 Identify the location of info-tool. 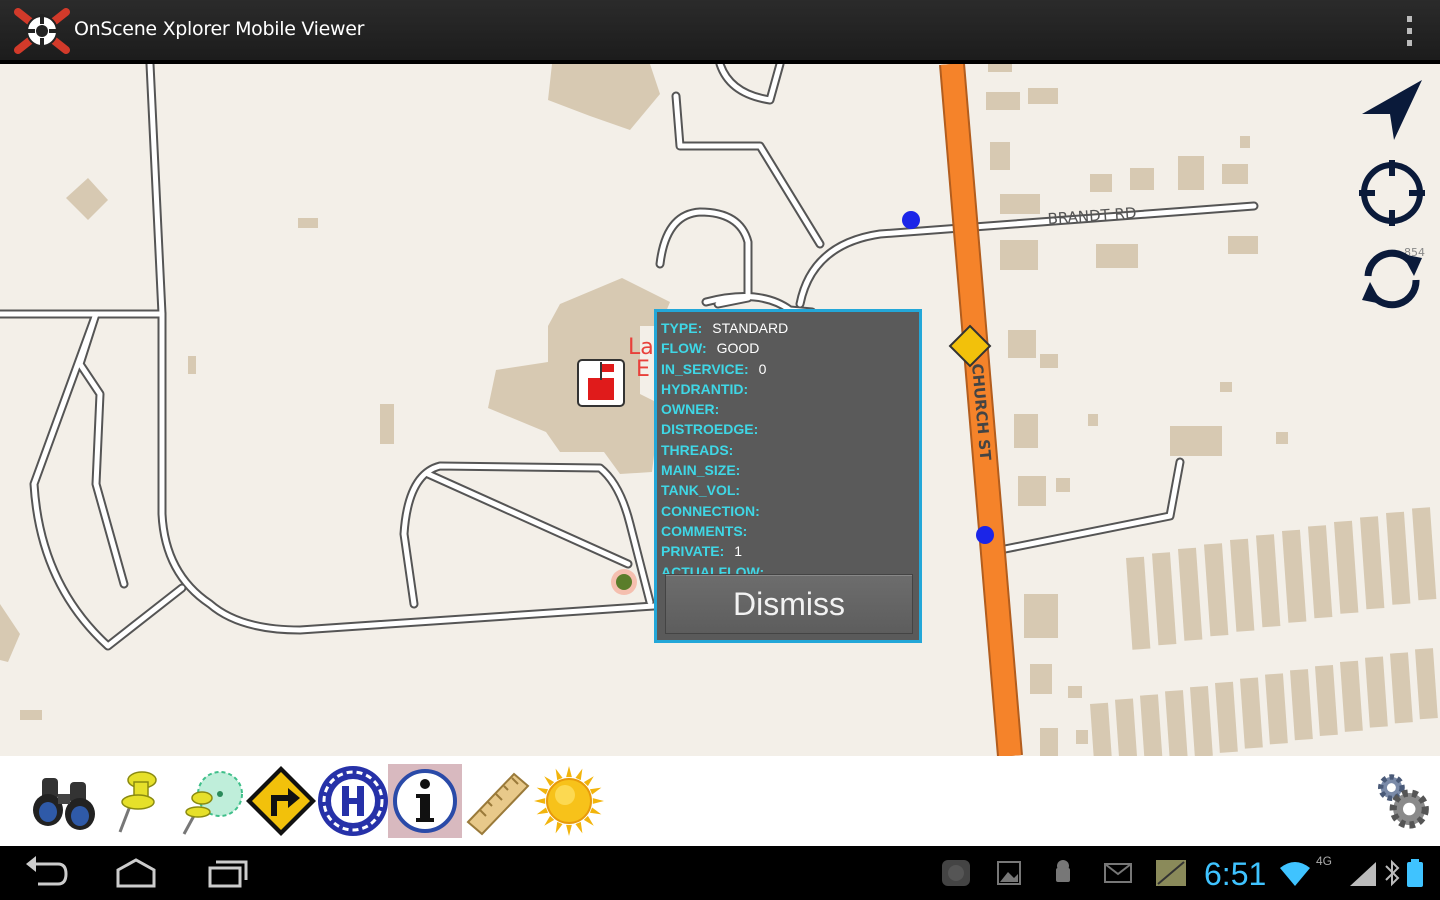
(425, 801).